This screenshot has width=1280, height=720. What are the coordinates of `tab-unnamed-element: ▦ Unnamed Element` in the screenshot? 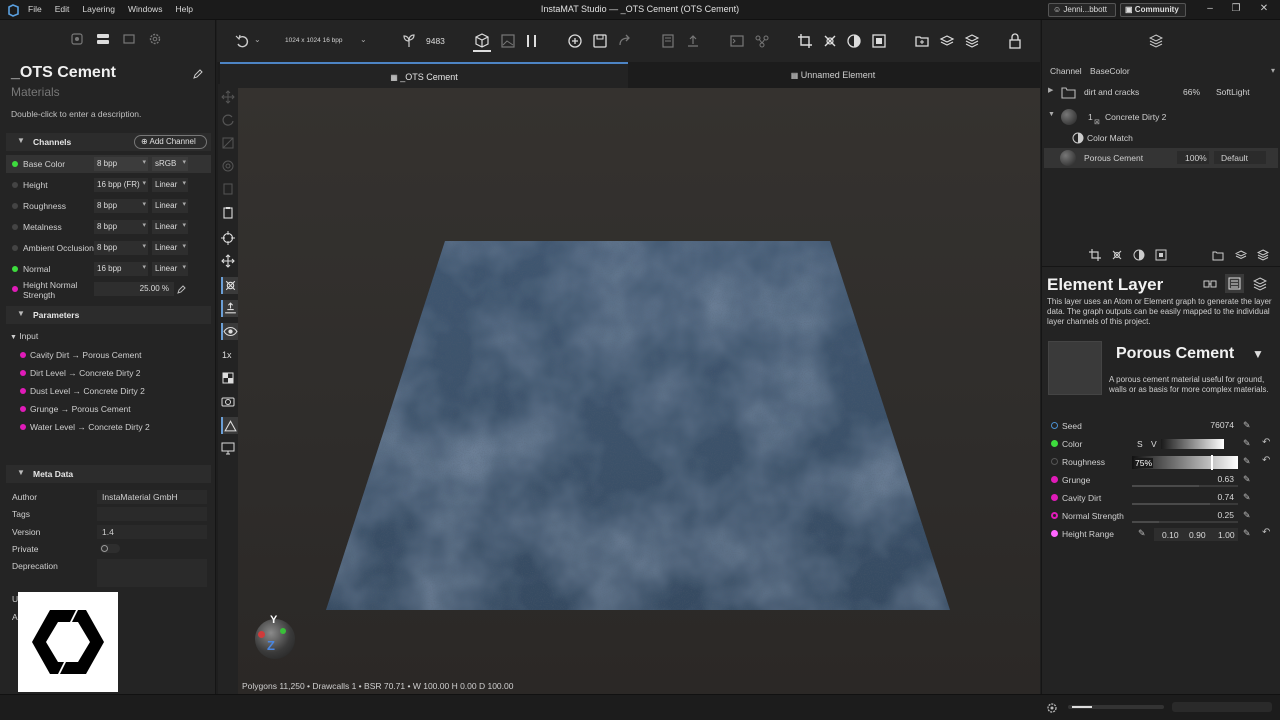 It's located at (833, 75).